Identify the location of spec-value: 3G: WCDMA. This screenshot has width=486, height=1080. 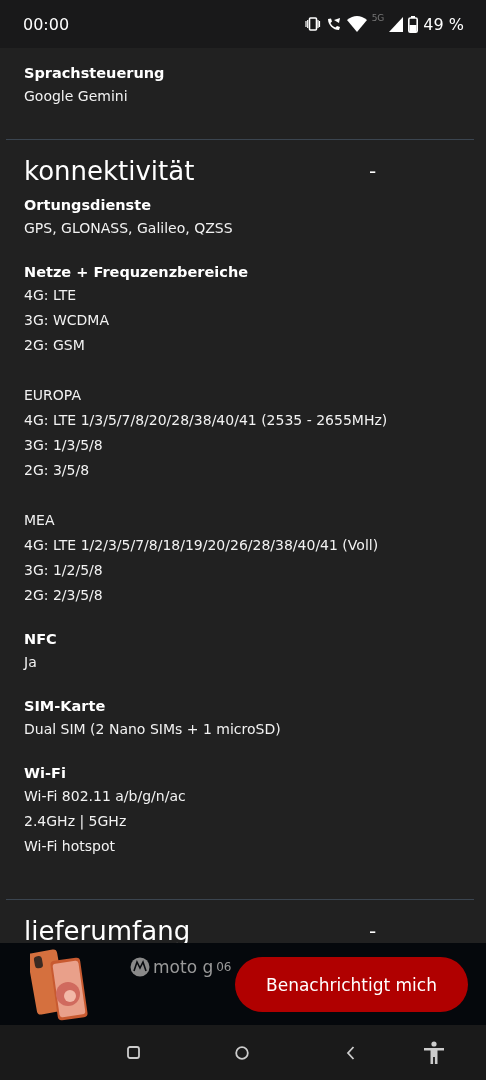
(67, 320).